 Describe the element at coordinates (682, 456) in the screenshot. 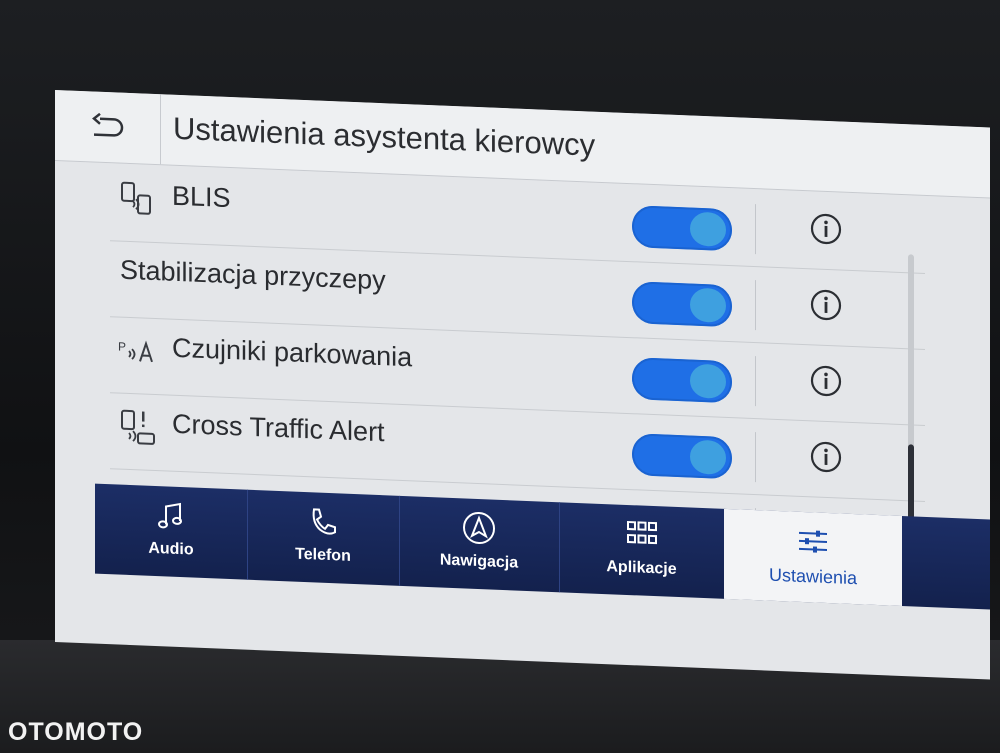

I see `cross-traffic-toggle` at that location.